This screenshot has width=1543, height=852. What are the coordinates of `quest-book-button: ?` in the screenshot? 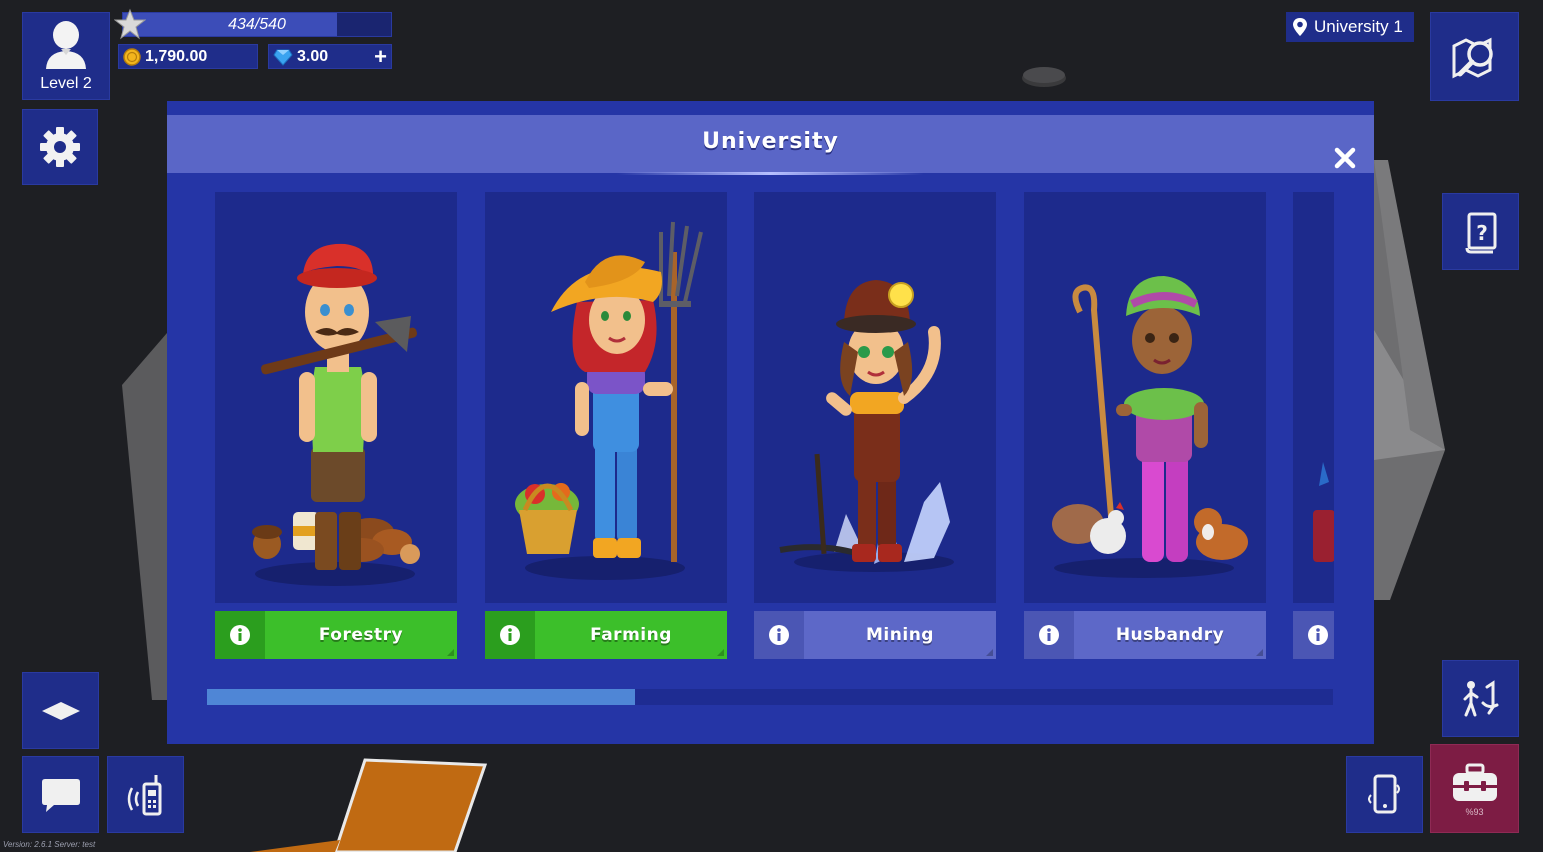 It's located at (1480, 231).